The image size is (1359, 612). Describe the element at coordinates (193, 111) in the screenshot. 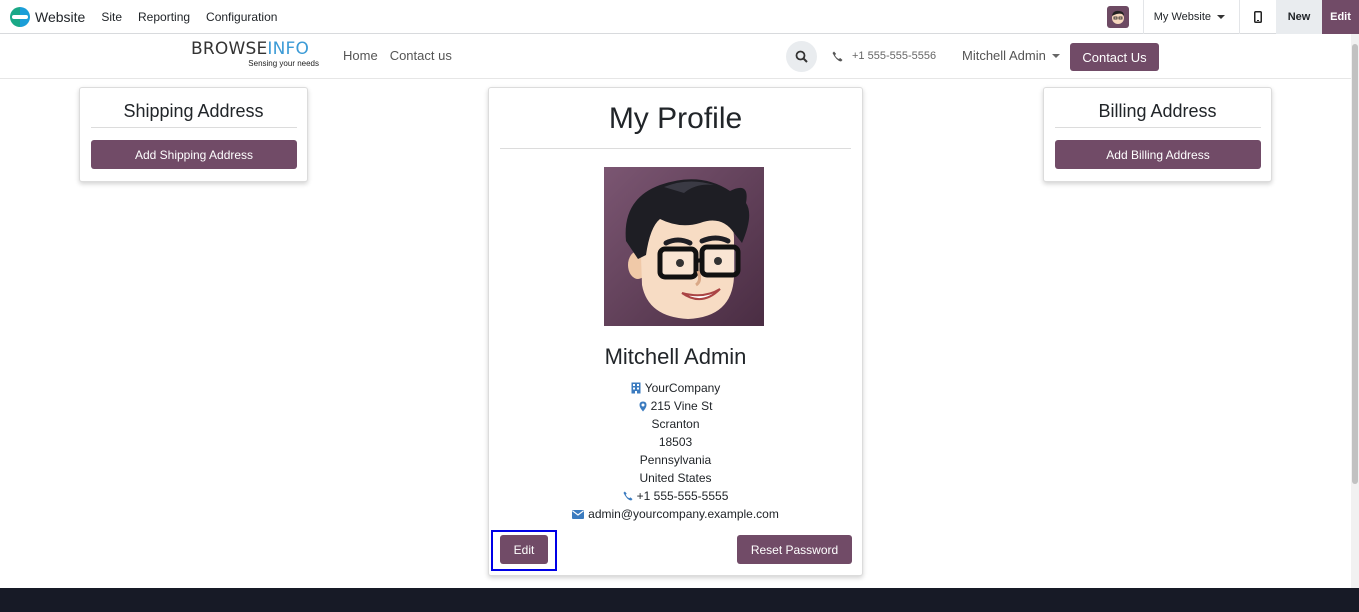

I see `shipping-address-title: Shipping Address` at that location.